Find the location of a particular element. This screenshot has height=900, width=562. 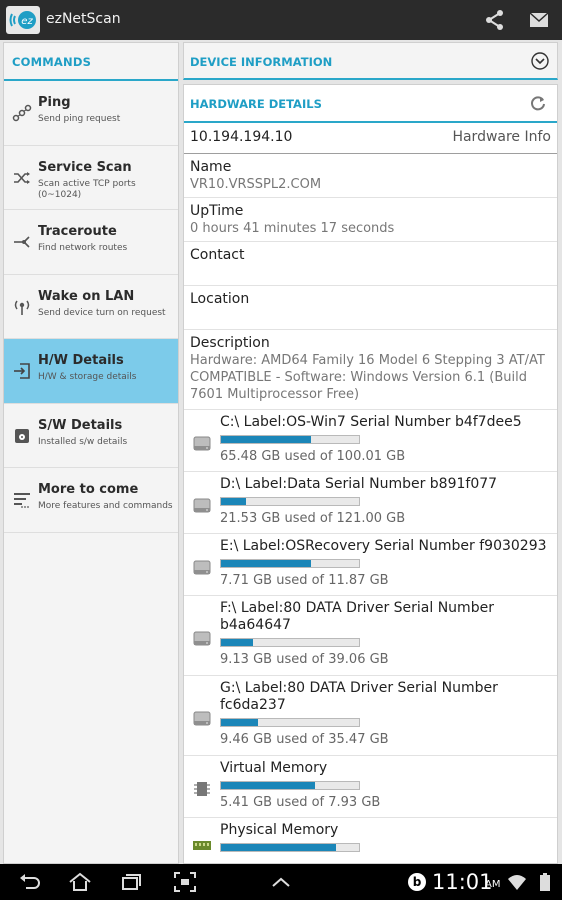

storage-title: D:\ Label:Data Serial Number b891f077 is located at coordinates (359, 484).